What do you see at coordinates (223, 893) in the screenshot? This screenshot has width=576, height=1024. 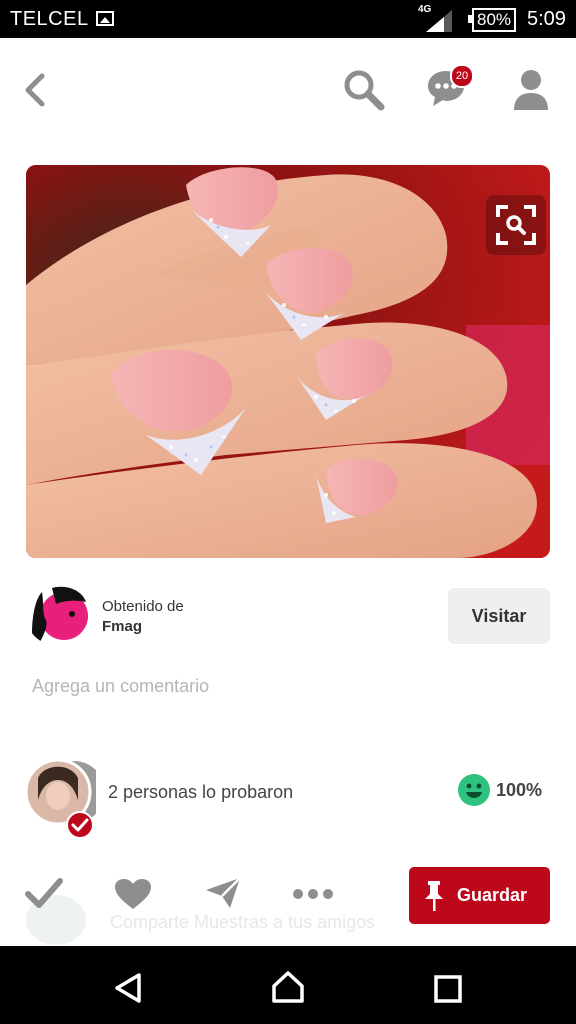 I see `send-icon` at bounding box center [223, 893].